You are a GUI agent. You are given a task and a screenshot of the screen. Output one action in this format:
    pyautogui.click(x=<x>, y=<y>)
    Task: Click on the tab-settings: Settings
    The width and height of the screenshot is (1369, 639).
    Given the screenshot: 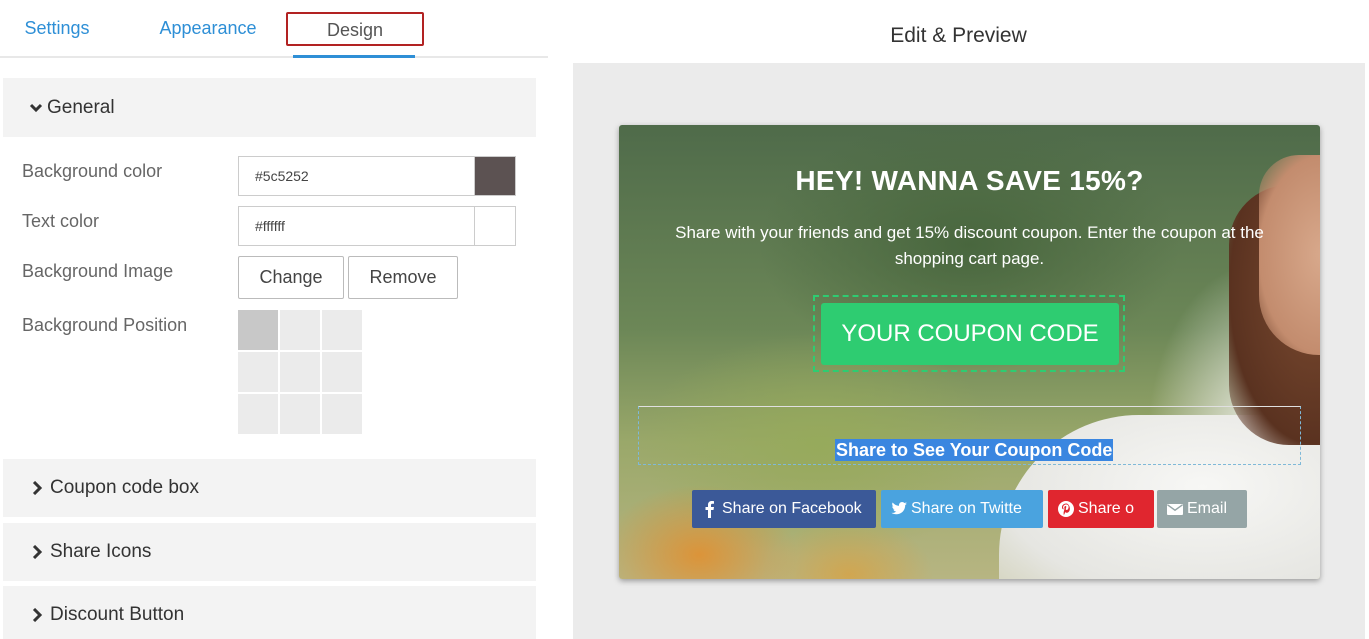 What is the action you would take?
    pyautogui.click(x=57, y=29)
    